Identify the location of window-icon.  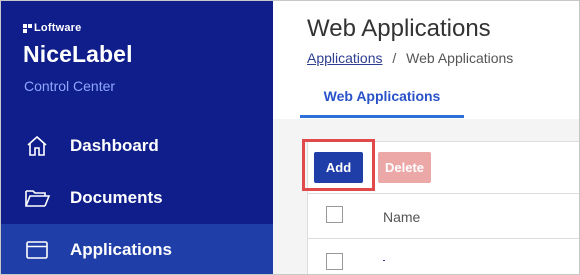
(37, 250).